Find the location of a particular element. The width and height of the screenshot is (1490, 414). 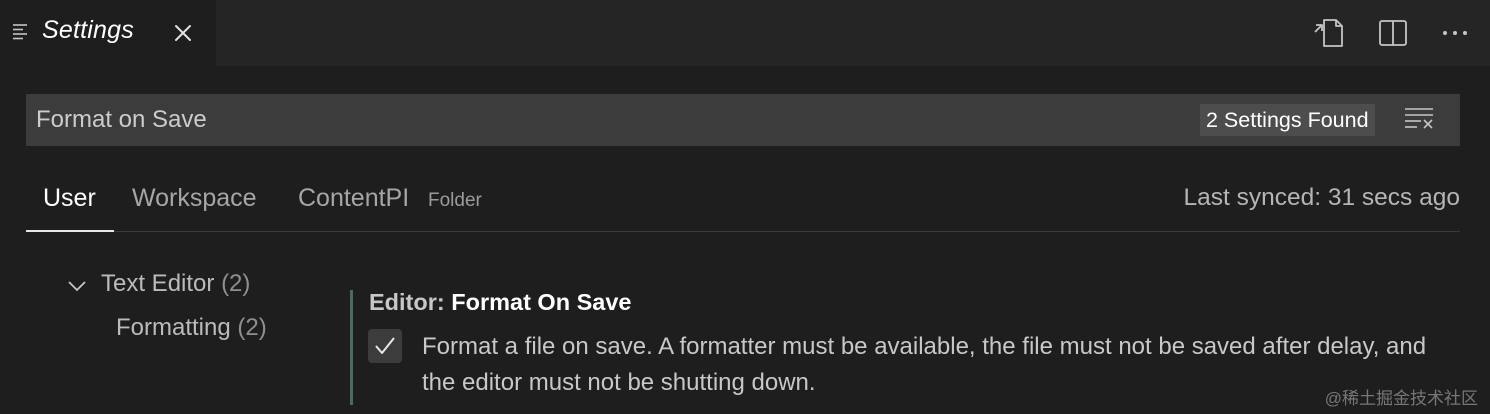

sync-status: Last synced: 31 secs ago is located at coordinates (1321, 197).